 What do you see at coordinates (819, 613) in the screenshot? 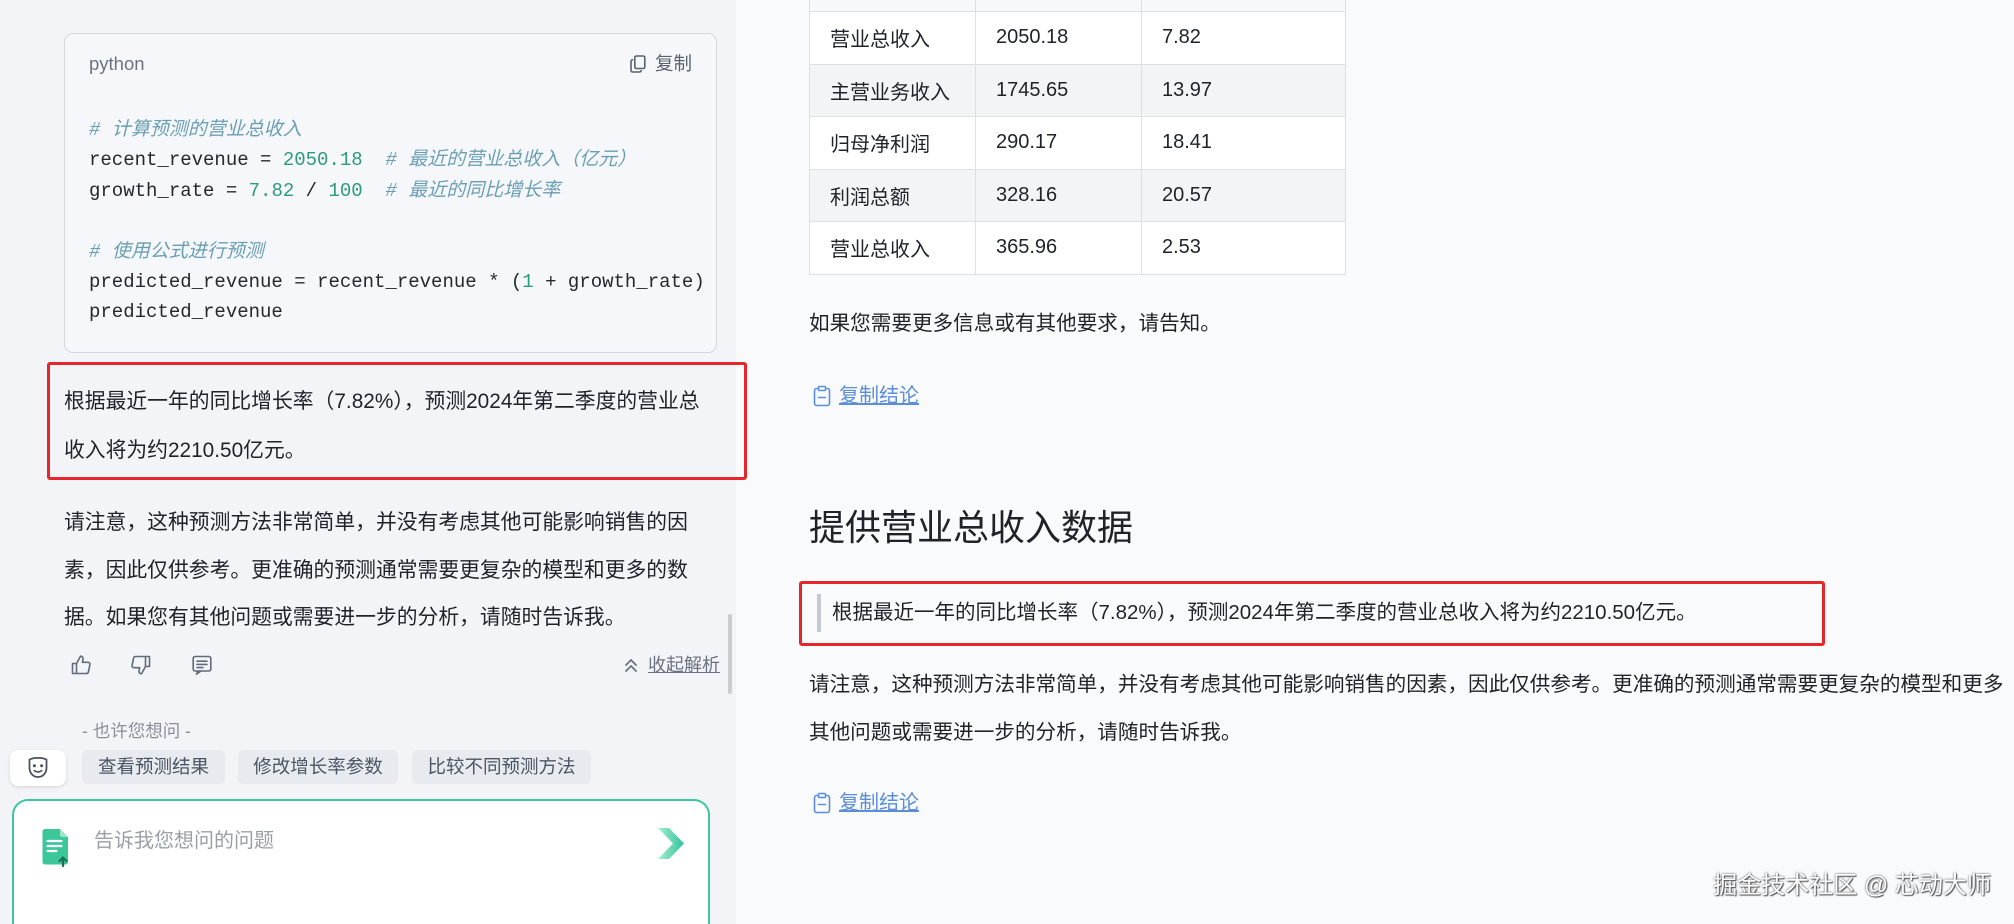
I see `blockquote-bar` at bounding box center [819, 613].